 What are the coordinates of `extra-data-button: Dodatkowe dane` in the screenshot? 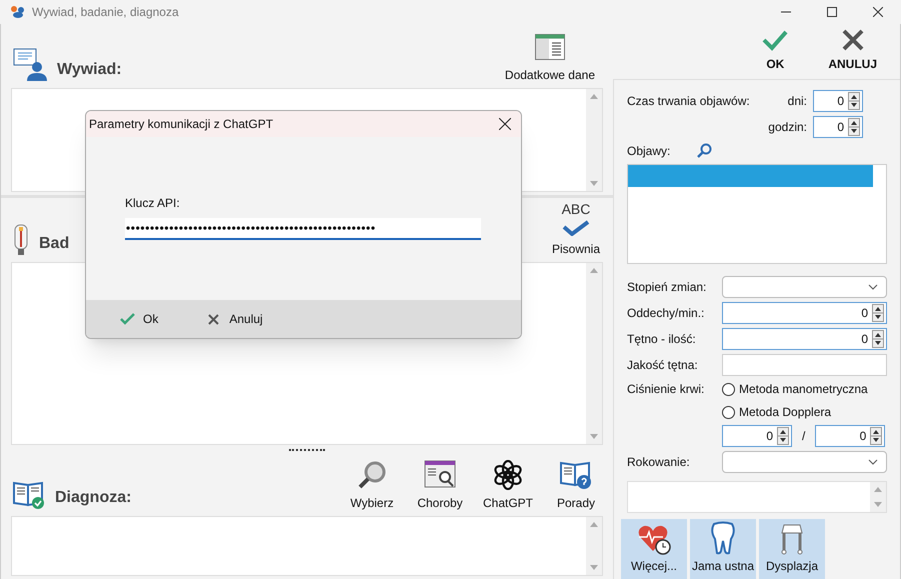 It's located at (549, 59).